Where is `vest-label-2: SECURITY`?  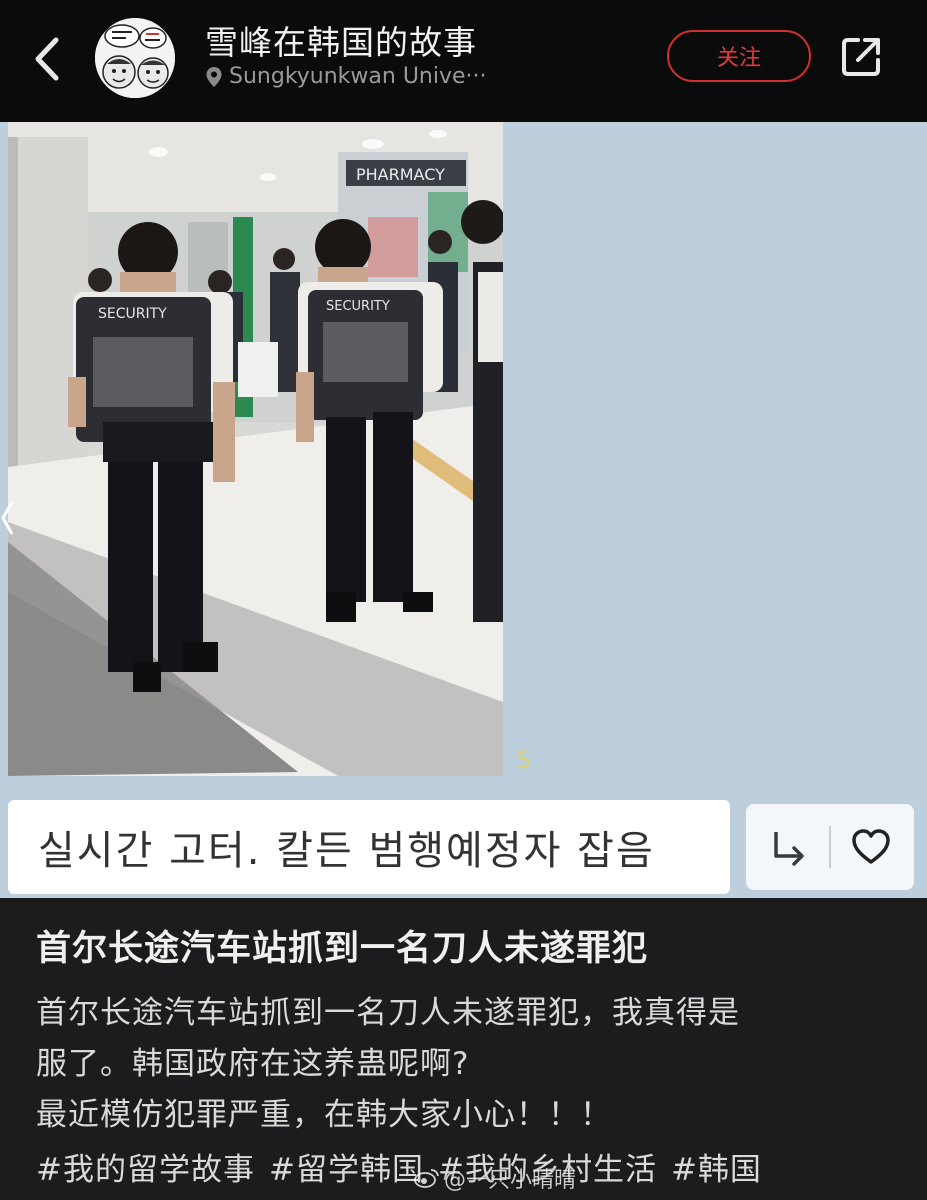 vest-label-2: SECURITY is located at coordinates (358, 306).